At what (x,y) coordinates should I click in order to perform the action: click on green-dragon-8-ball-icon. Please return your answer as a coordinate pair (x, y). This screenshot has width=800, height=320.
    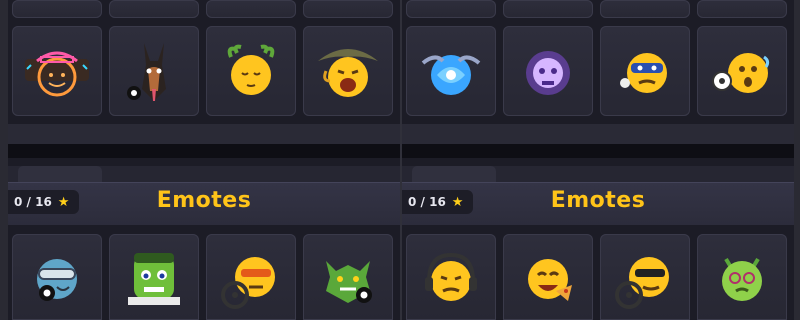
    Looking at the image, I should click on (349, 282).